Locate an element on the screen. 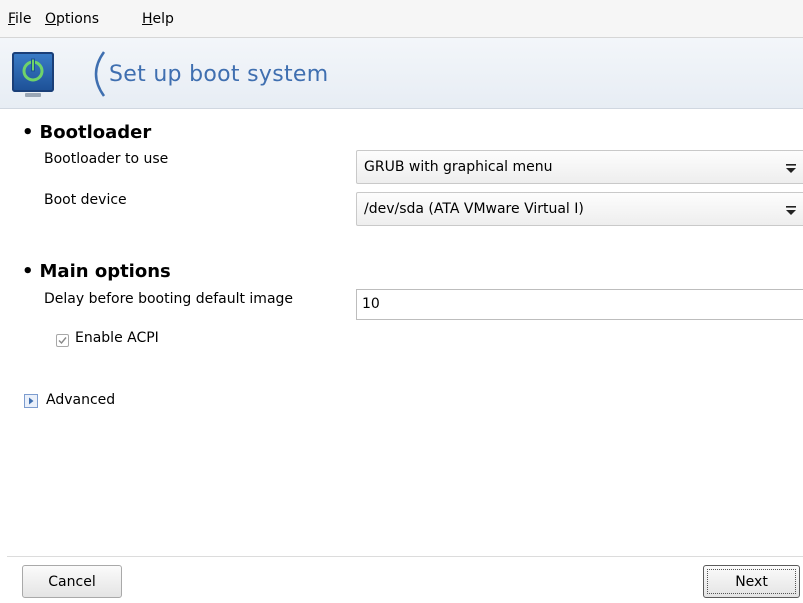 The width and height of the screenshot is (803, 603). checkmark-icon is located at coordinates (62, 341).